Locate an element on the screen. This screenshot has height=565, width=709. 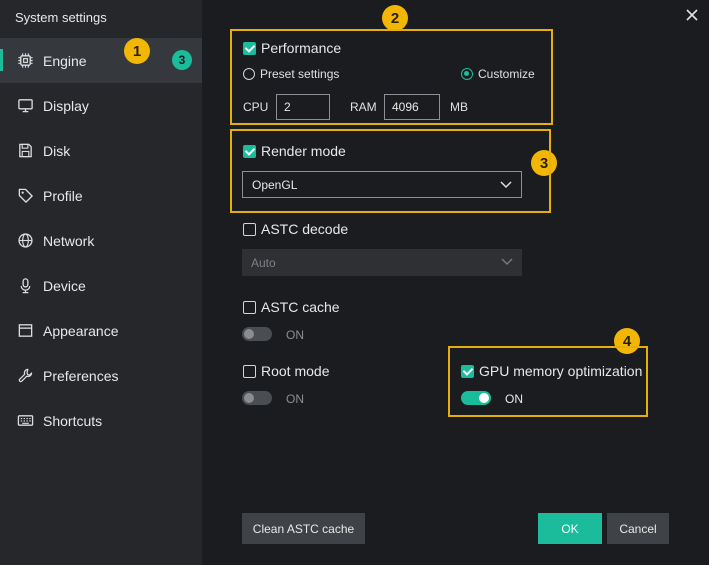
ram-input is located at coordinates (412, 107).